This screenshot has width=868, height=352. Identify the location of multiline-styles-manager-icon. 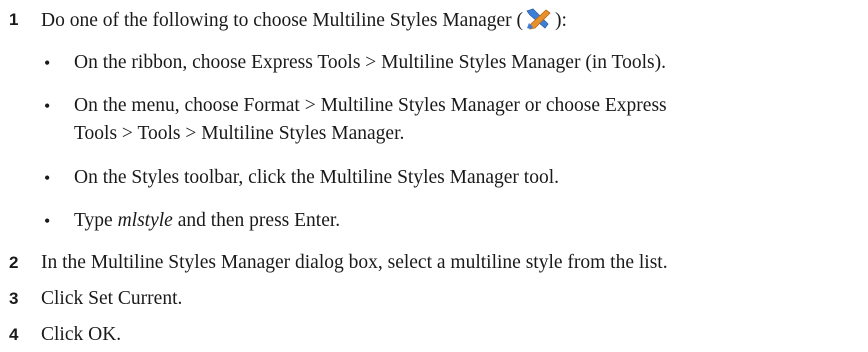
(539, 19).